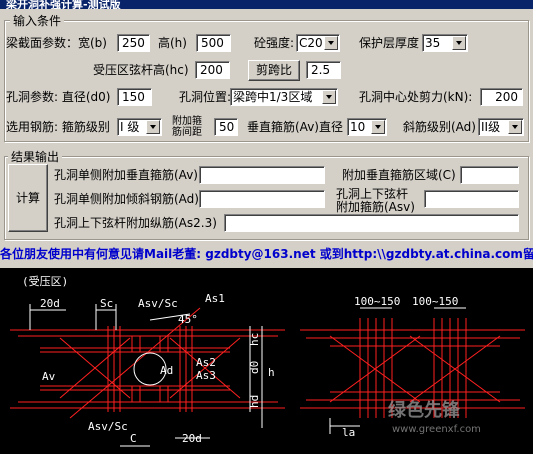  Describe the element at coordinates (311, 43) in the screenshot. I see `concrete-value: C20` at that location.